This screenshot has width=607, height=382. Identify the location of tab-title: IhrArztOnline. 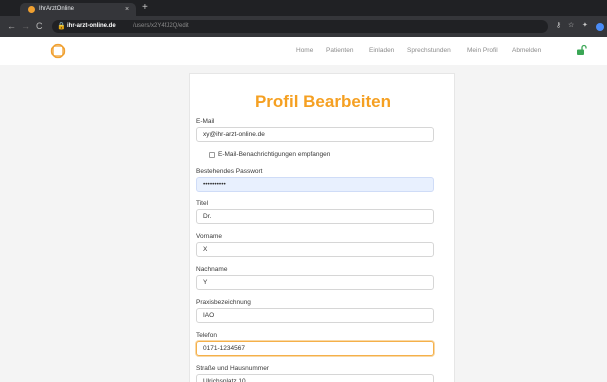
(57, 9).